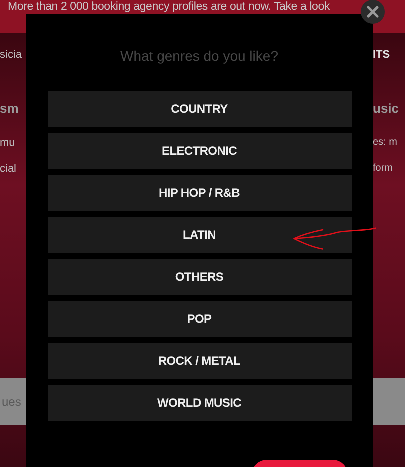 The image size is (405, 467). Describe the element at coordinates (12, 56) in the screenshot. I see `background-text: sicia` at that location.